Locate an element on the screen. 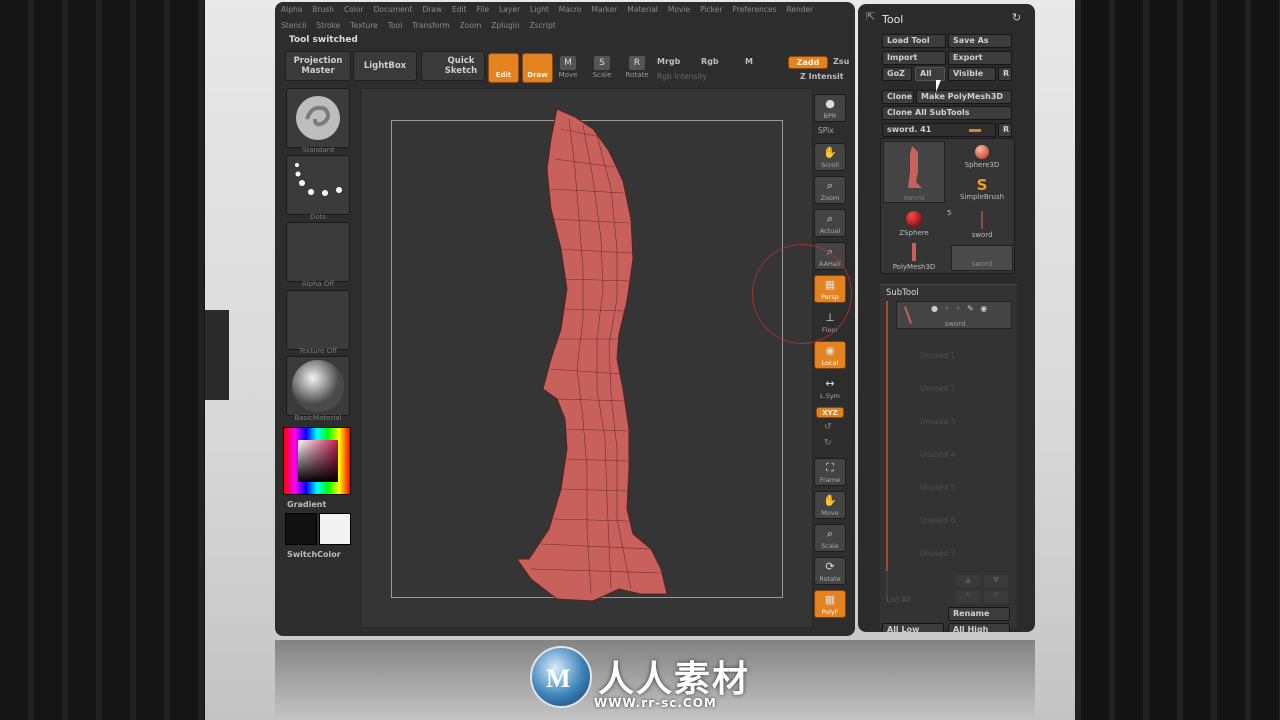 This screenshot has height=720, width=1280. menu-render: Render is located at coordinates (800, 12).